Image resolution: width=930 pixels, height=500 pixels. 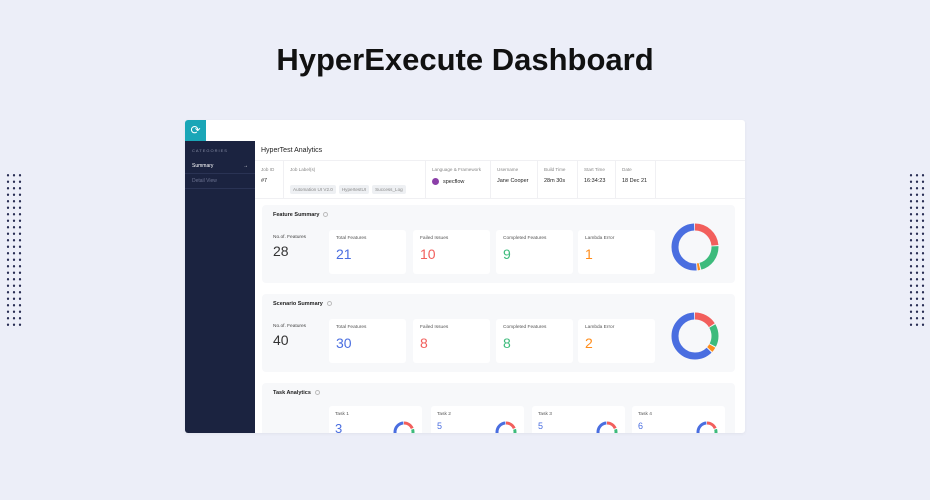 What do you see at coordinates (354, 189) in the screenshot?
I see `job-tag: HypertestUI` at bounding box center [354, 189].